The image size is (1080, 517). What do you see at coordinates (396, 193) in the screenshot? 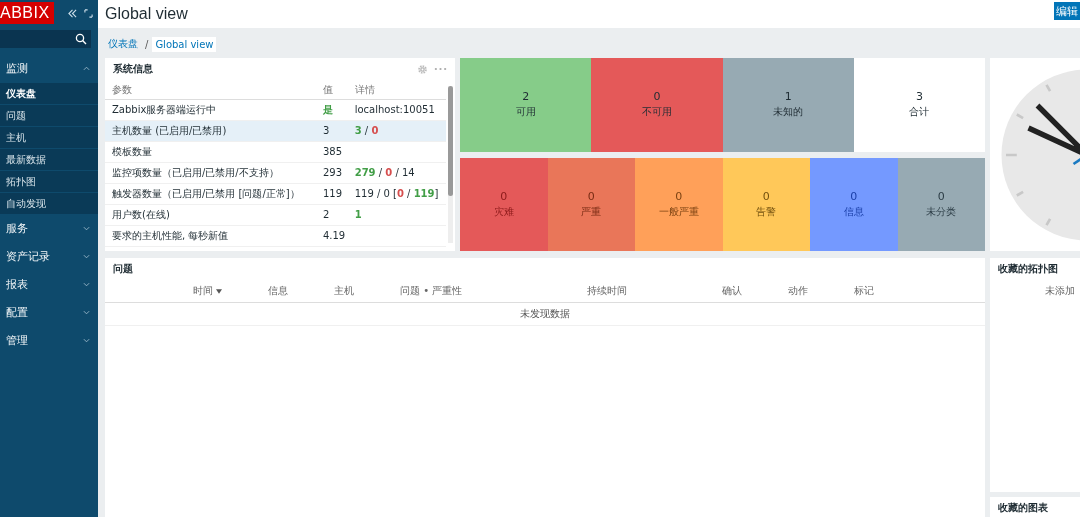
I see `table-cell: 119 / 0 [0 / 119]` at bounding box center [396, 193].